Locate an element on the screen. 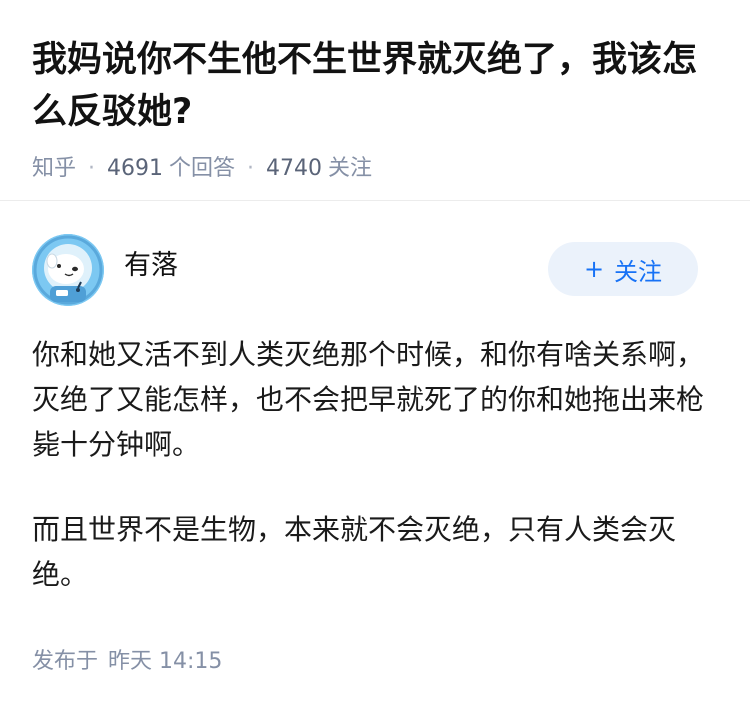 The width and height of the screenshot is (750, 712). question-meta: 知乎 · 4691 个回答 · 4740 关注 is located at coordinates (377, 169).